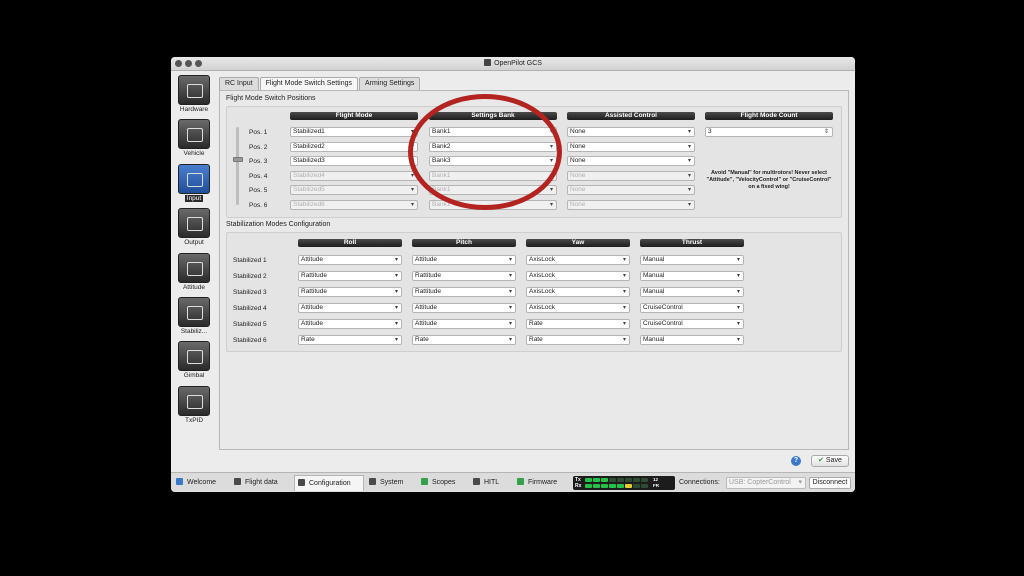  Describe the element at coordinates (354, 147) in the screenshot. I see `flight-mode-select: Stabilized2` at that location.